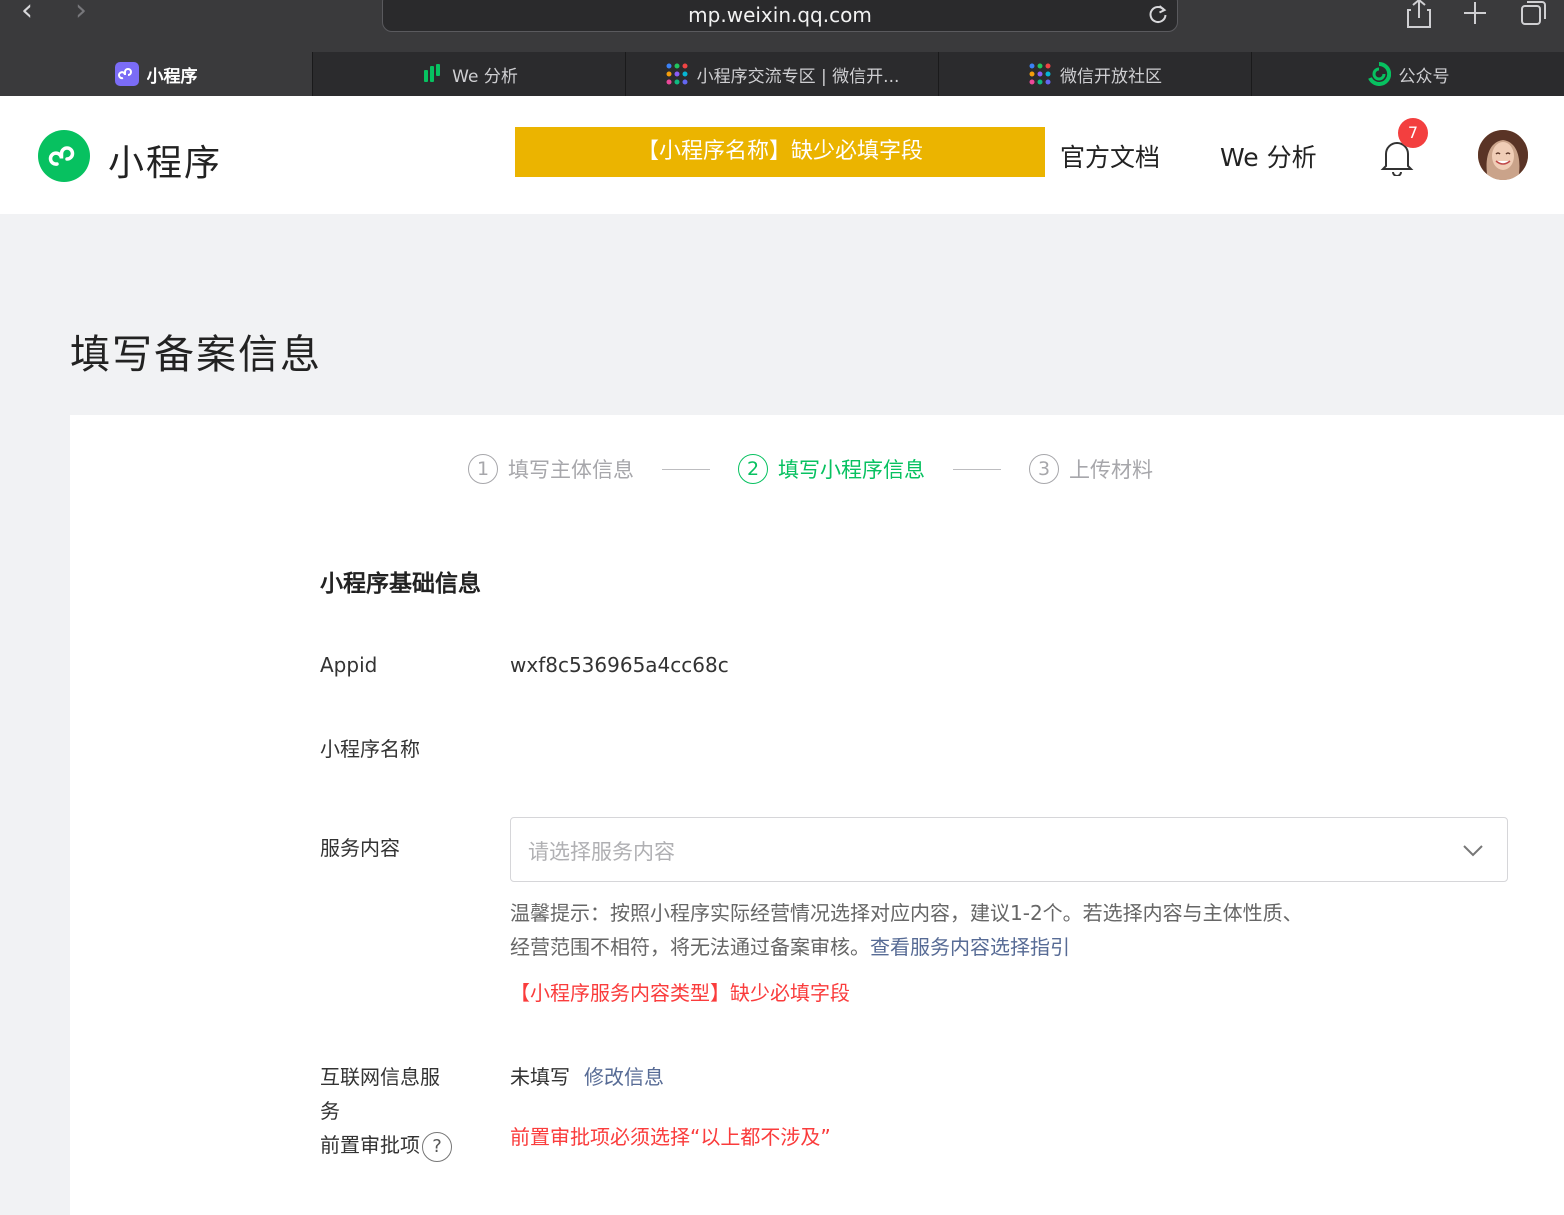  Describe the element at coordinates (1111, 76) in the screenshot. I see `tab-label: 微信开放社区` at that location.